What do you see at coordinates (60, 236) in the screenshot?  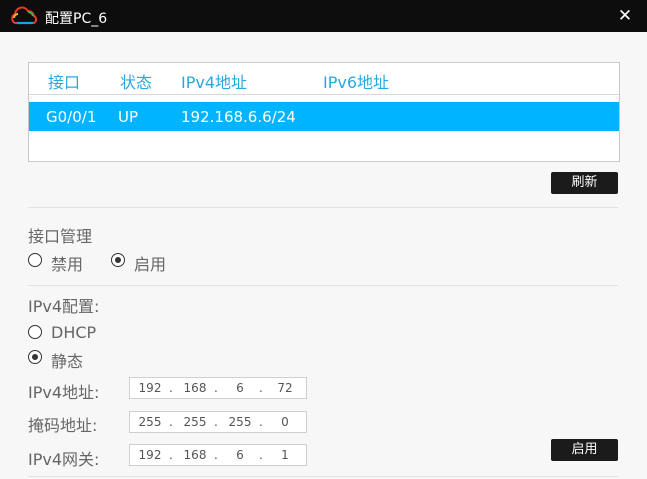 I see `interface-mgmt-label: 接口管理` at bounding box center [60, 236].